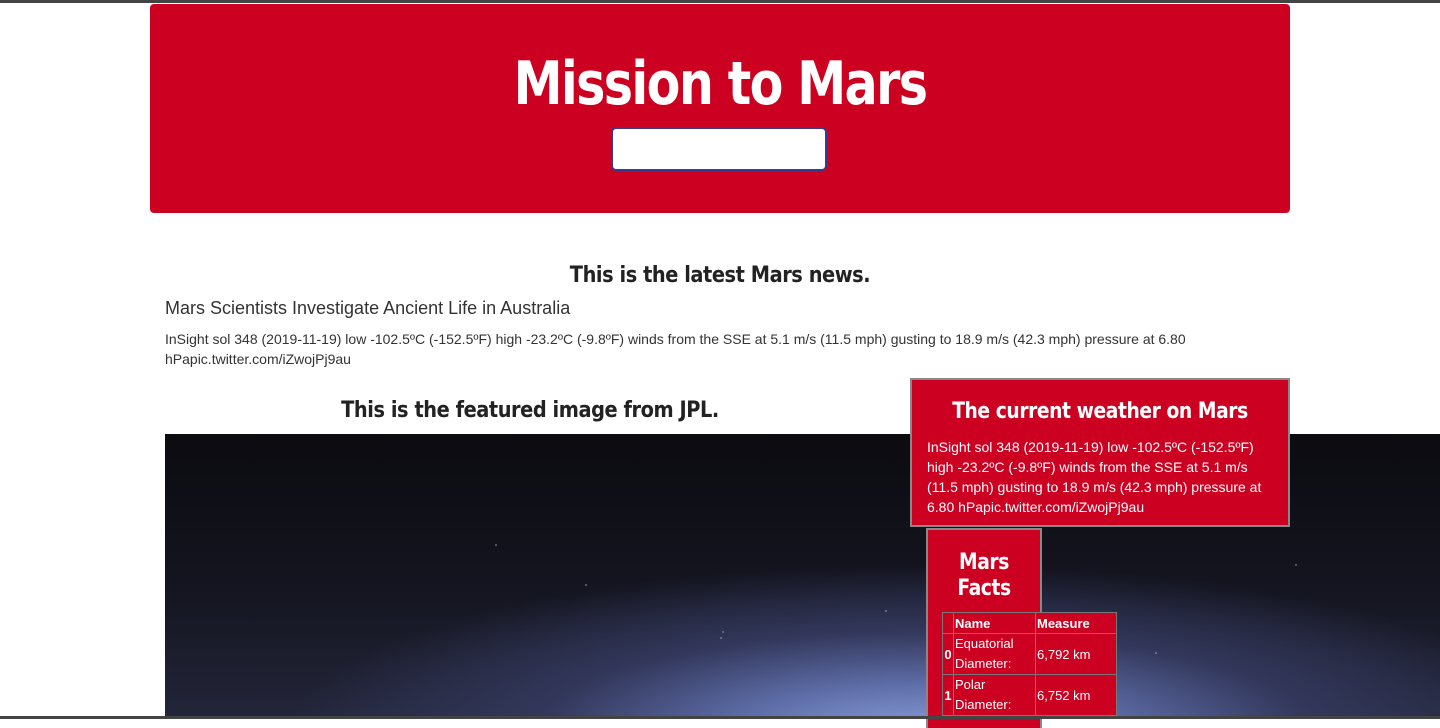 The image size is (1440, 728). What do you see at coordinates (1100, 411) in the screenshot?
I see `weather-heading: The current weather on Mars` at bounding box center [1100, 411].